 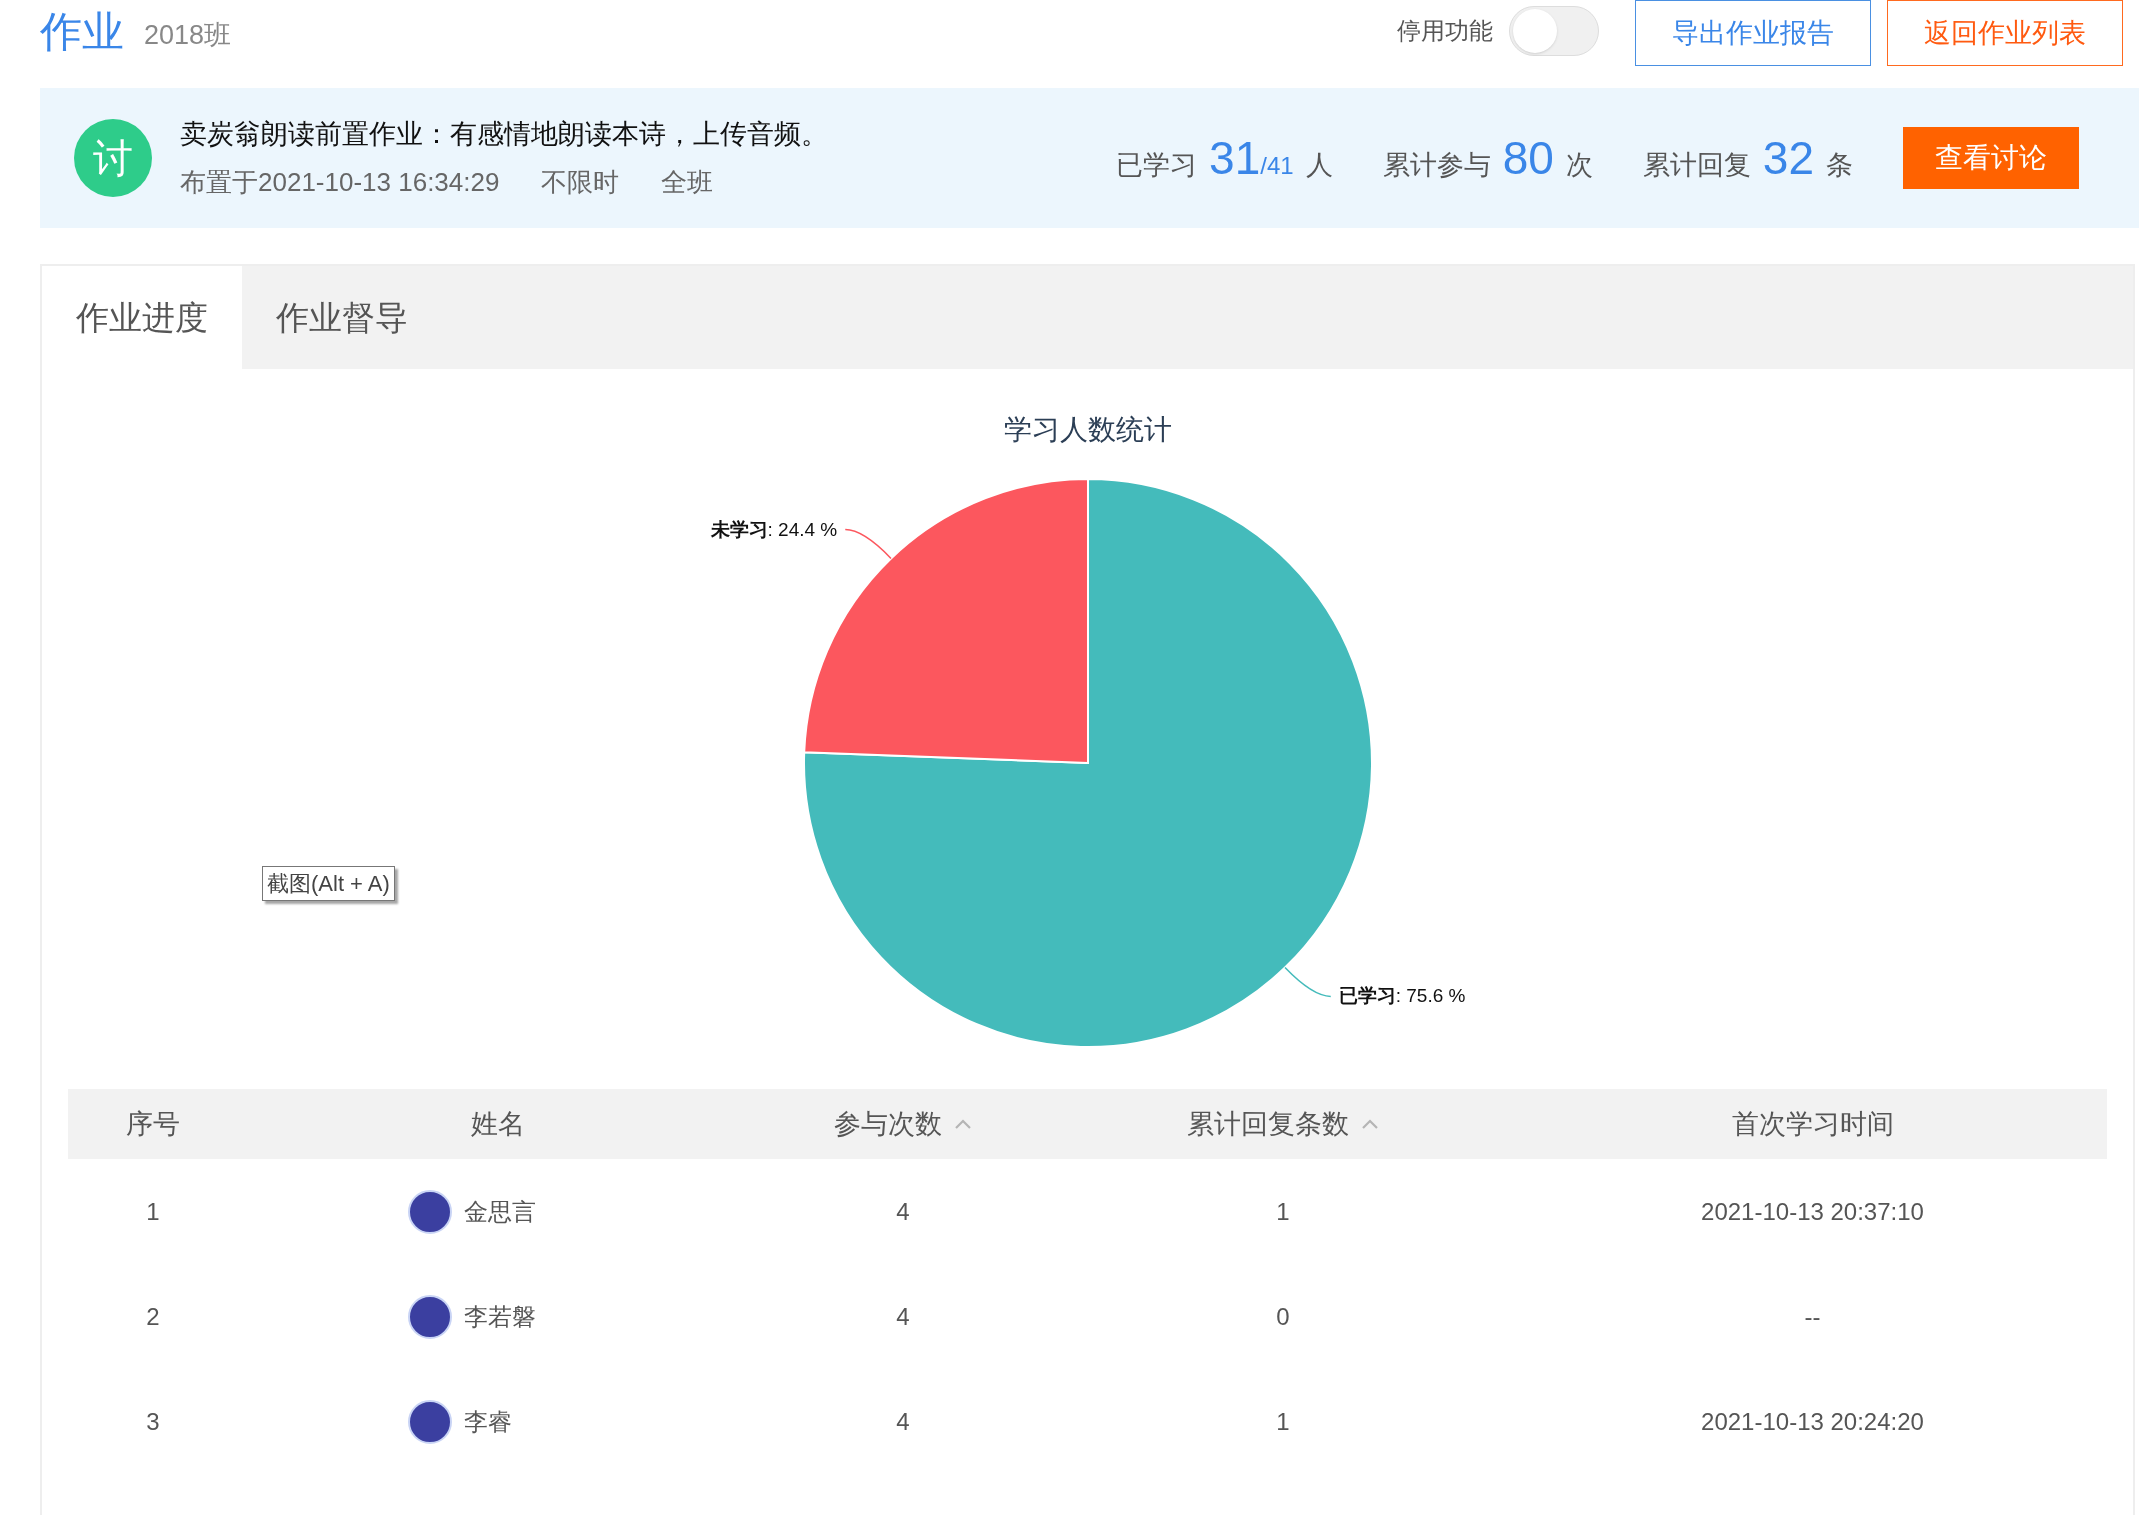 What do you see at coordinates (773, 529) in the screenshot?
I see `pie-label: 未学习: 24.4 %` at bounding box center [773, 529].